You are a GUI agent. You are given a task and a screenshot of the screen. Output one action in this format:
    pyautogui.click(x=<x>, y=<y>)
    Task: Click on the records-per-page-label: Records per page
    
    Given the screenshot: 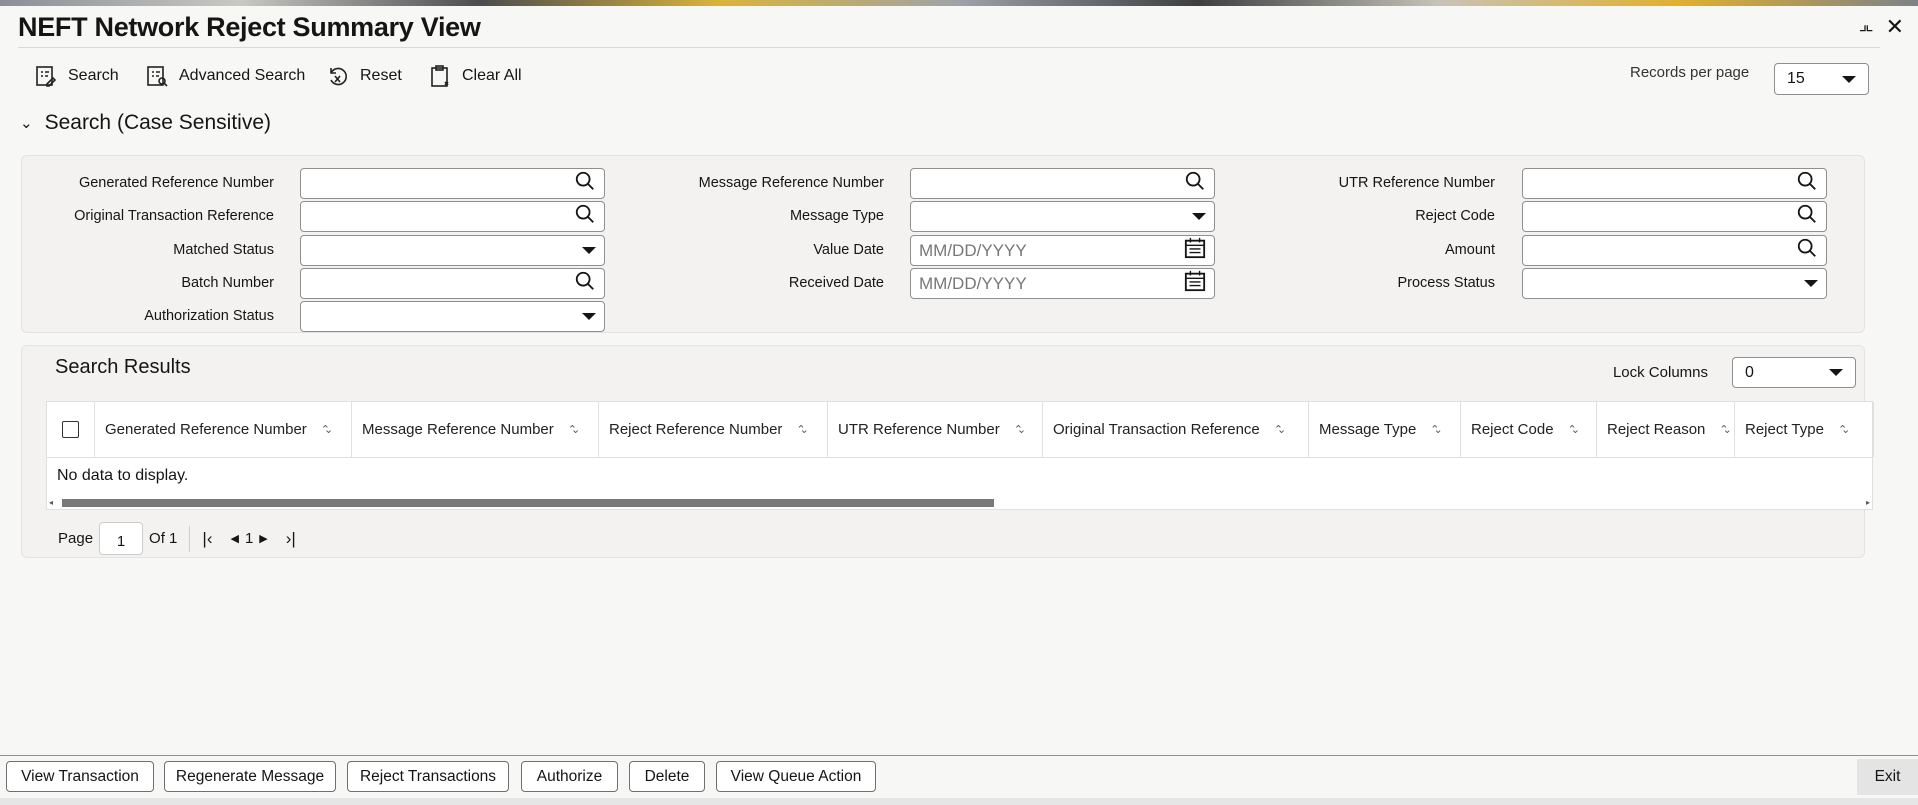 What is the action you would take?
    pyautogui.click(x=1690, y=72)
    